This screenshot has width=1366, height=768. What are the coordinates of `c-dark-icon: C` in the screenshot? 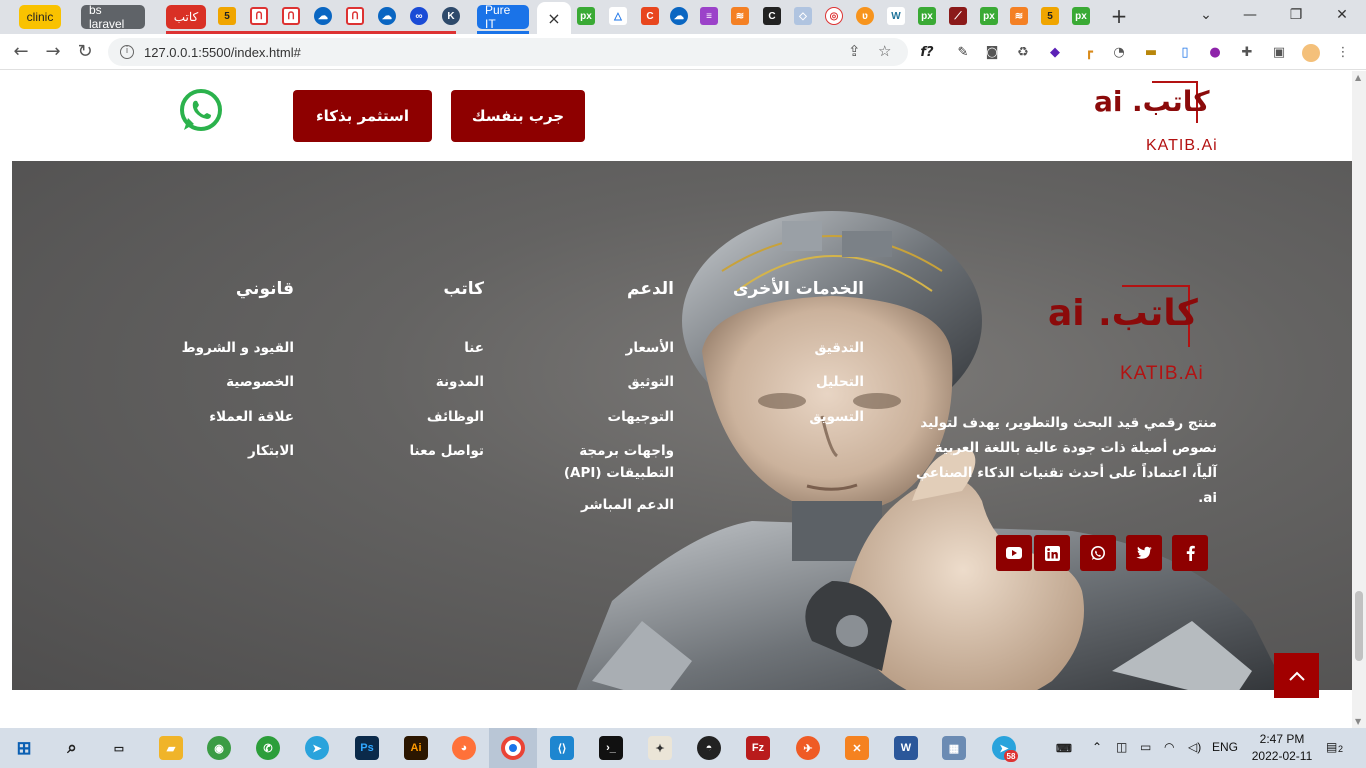 It's located at (772, 16).